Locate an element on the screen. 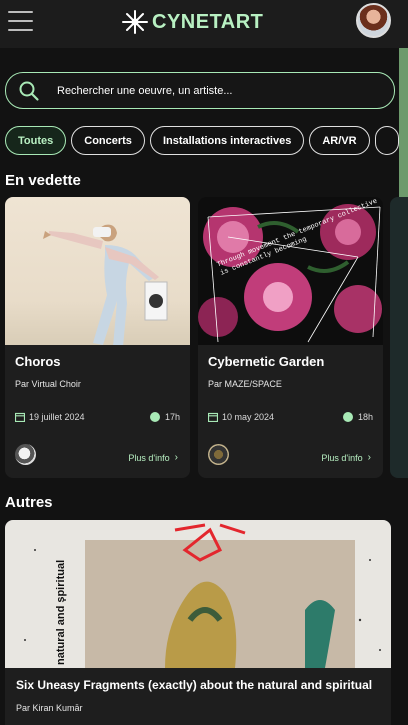 This screenshot has height=725, width=408. card-title: Choros is located at coordinates (38, 361).